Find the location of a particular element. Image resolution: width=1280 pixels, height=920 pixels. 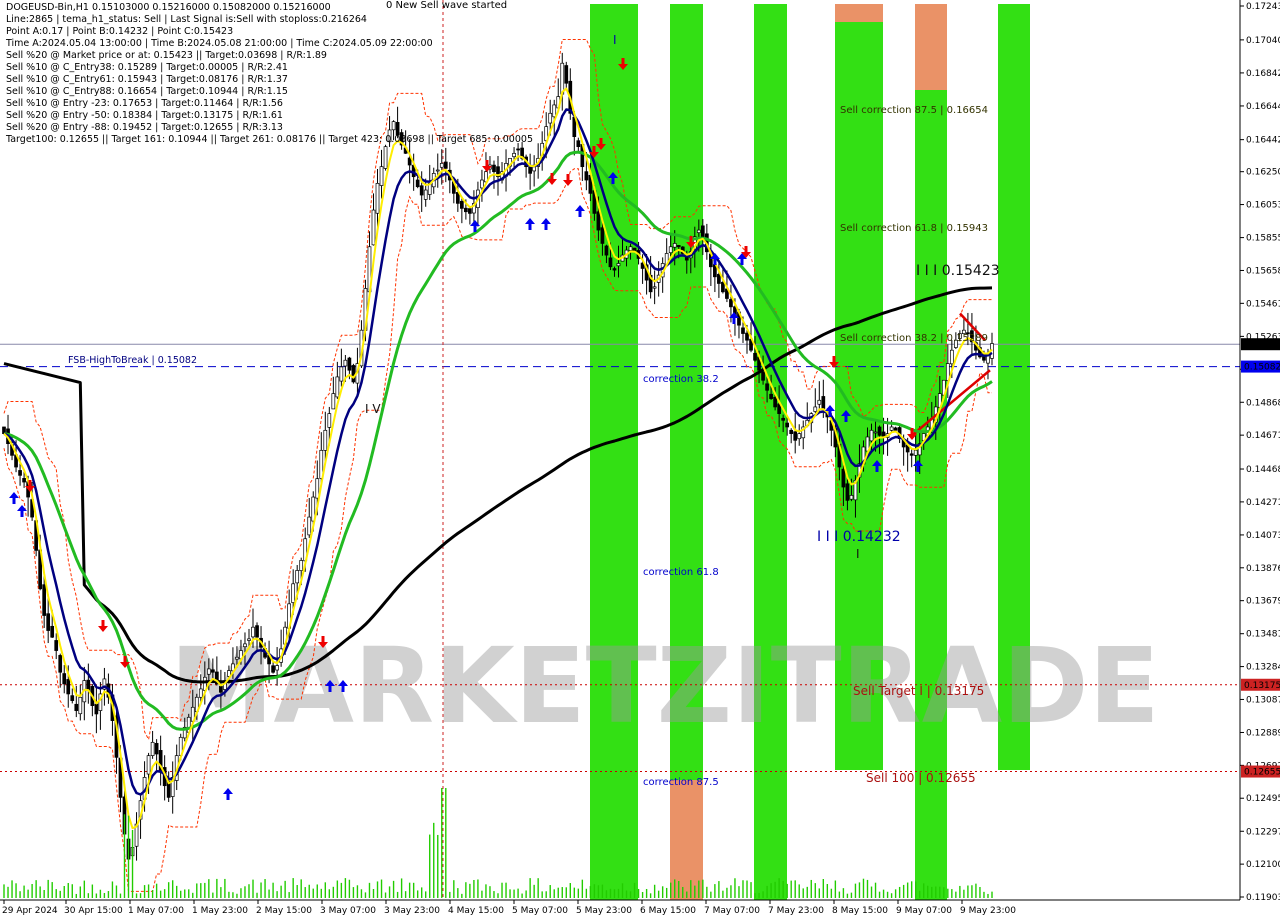

price-tick-label: 0.12495 is located at coordinates (1263, 799).